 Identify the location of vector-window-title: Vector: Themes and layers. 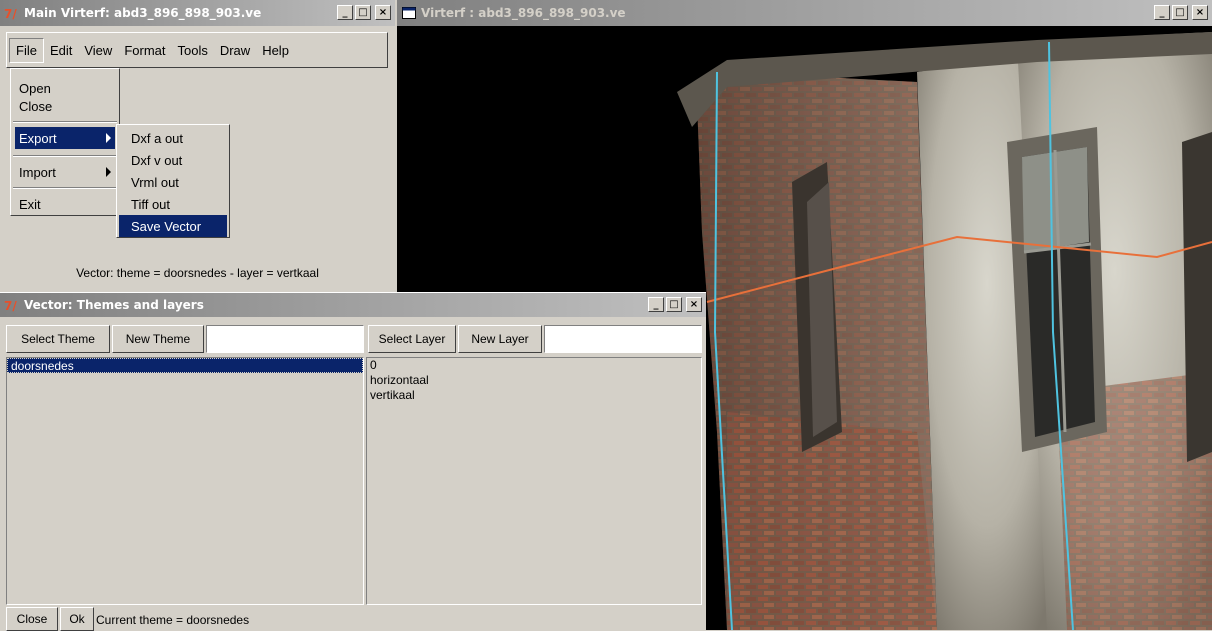
(114, 305).